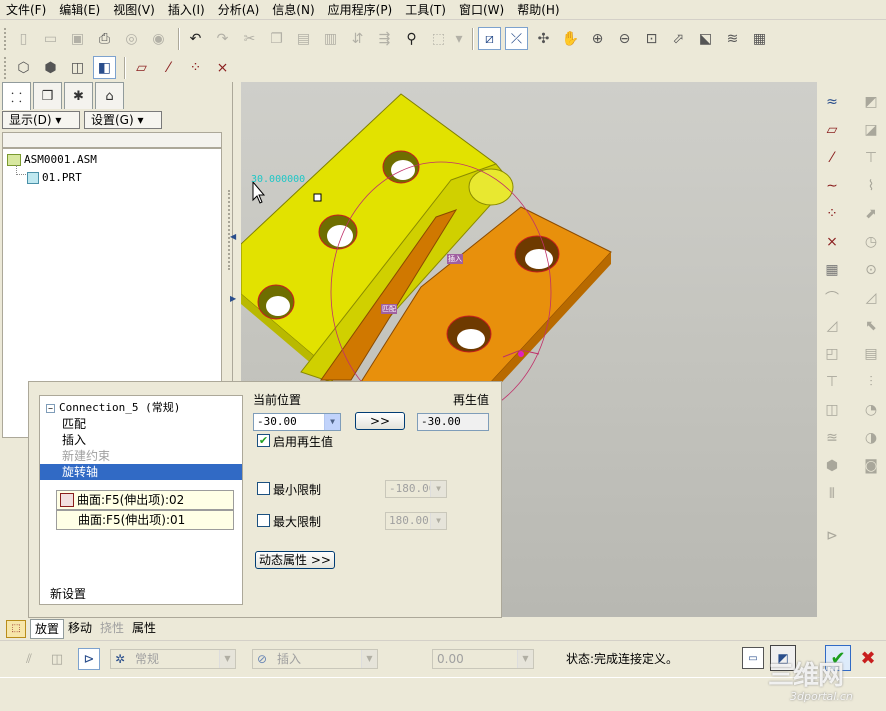 This screenshot has height=711, width=886. Describe the element at coordinates (832, 102) in the screenshot. I see `datum-curve-sketch-icon: ≈` at that location.